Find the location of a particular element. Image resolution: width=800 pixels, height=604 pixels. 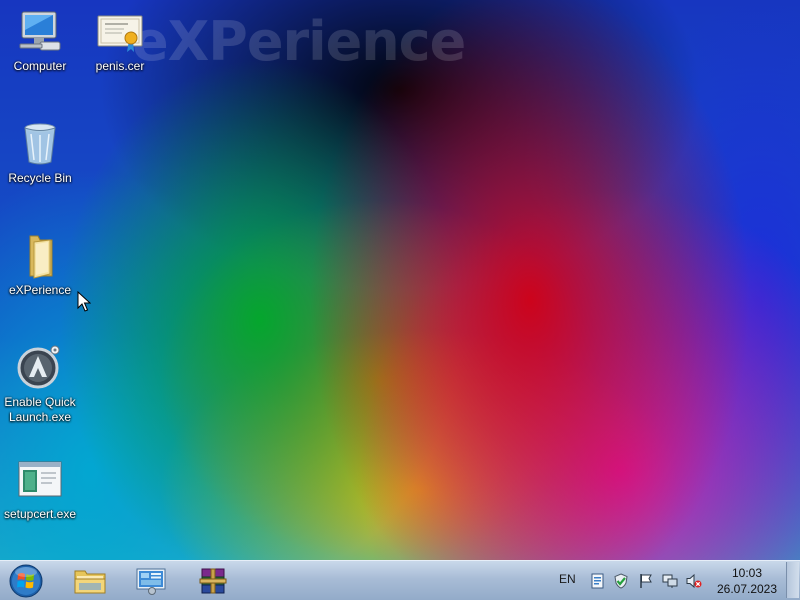

certificate-icon is located at coordinates (120, 32).